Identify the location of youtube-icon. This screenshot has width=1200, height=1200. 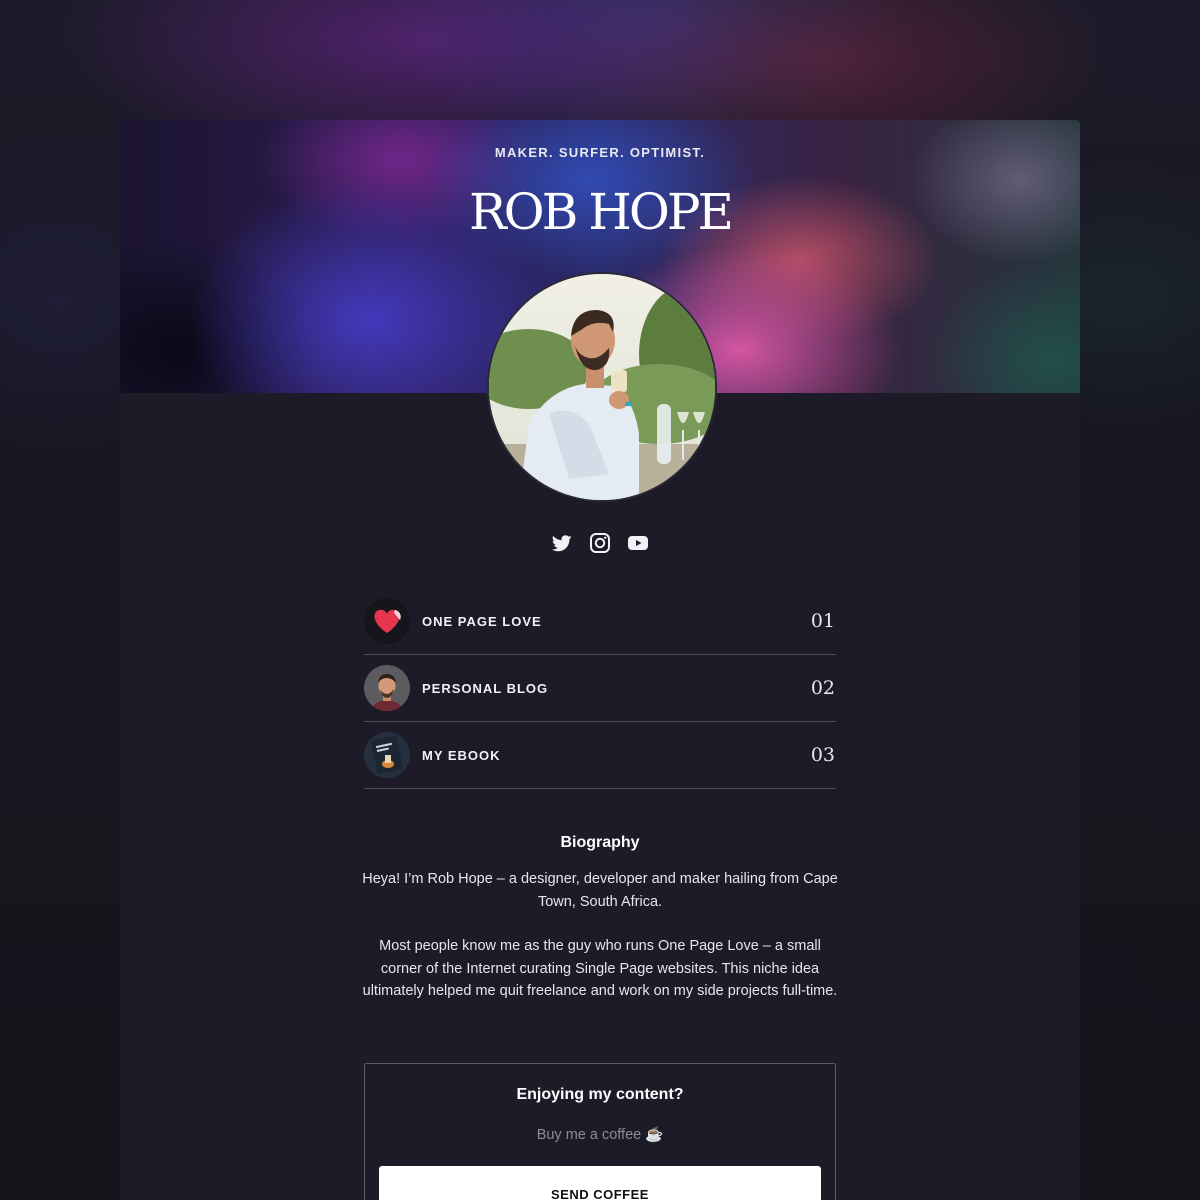
(638, 543).